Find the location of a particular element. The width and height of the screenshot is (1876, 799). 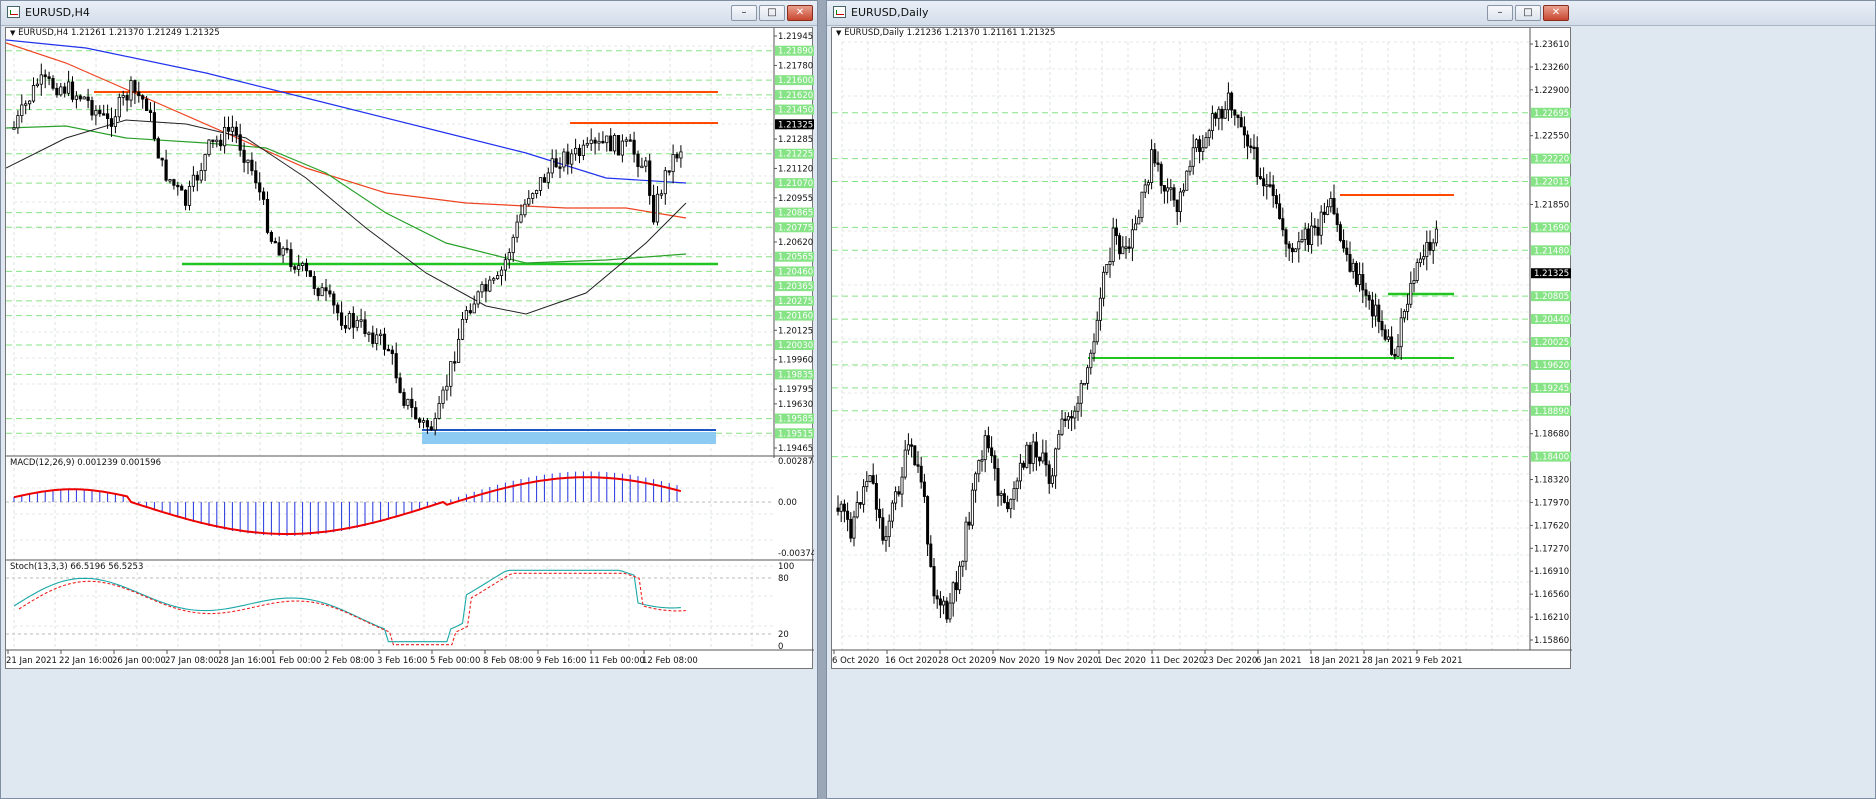

price-label: 1.18320 is located at coordinates (1551, 481).